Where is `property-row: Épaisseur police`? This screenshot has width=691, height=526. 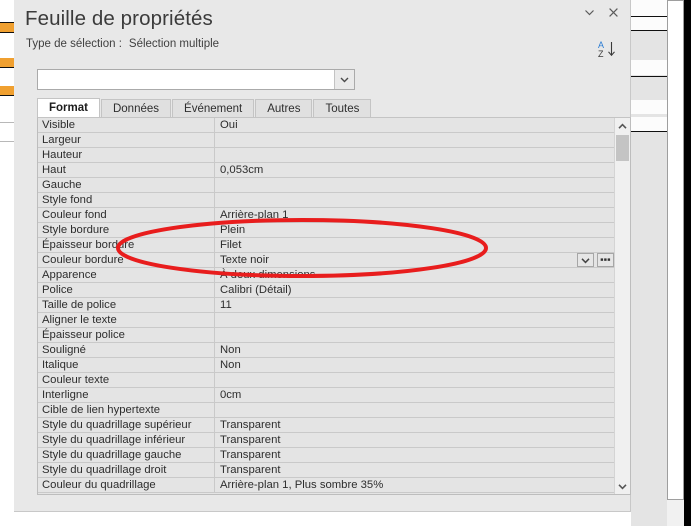 property-row: Épaisseur police is located at coordinates (327, 335).